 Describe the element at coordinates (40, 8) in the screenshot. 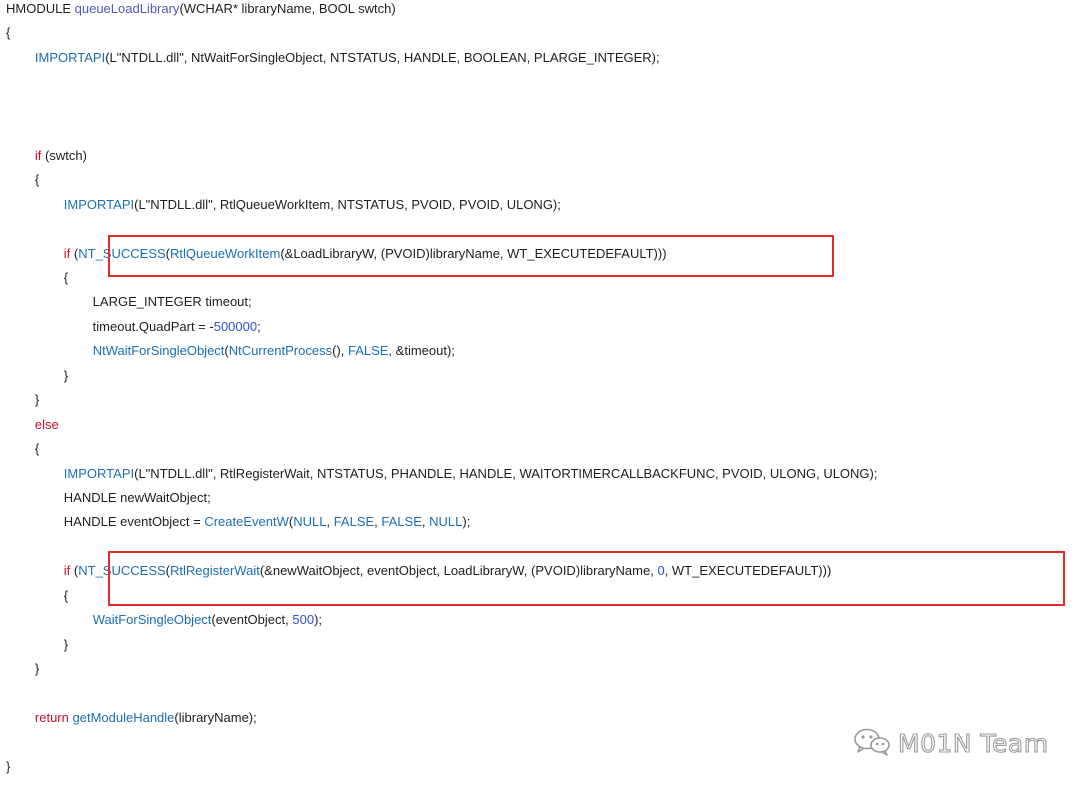

I see `code-token: HMODULE` at that location.